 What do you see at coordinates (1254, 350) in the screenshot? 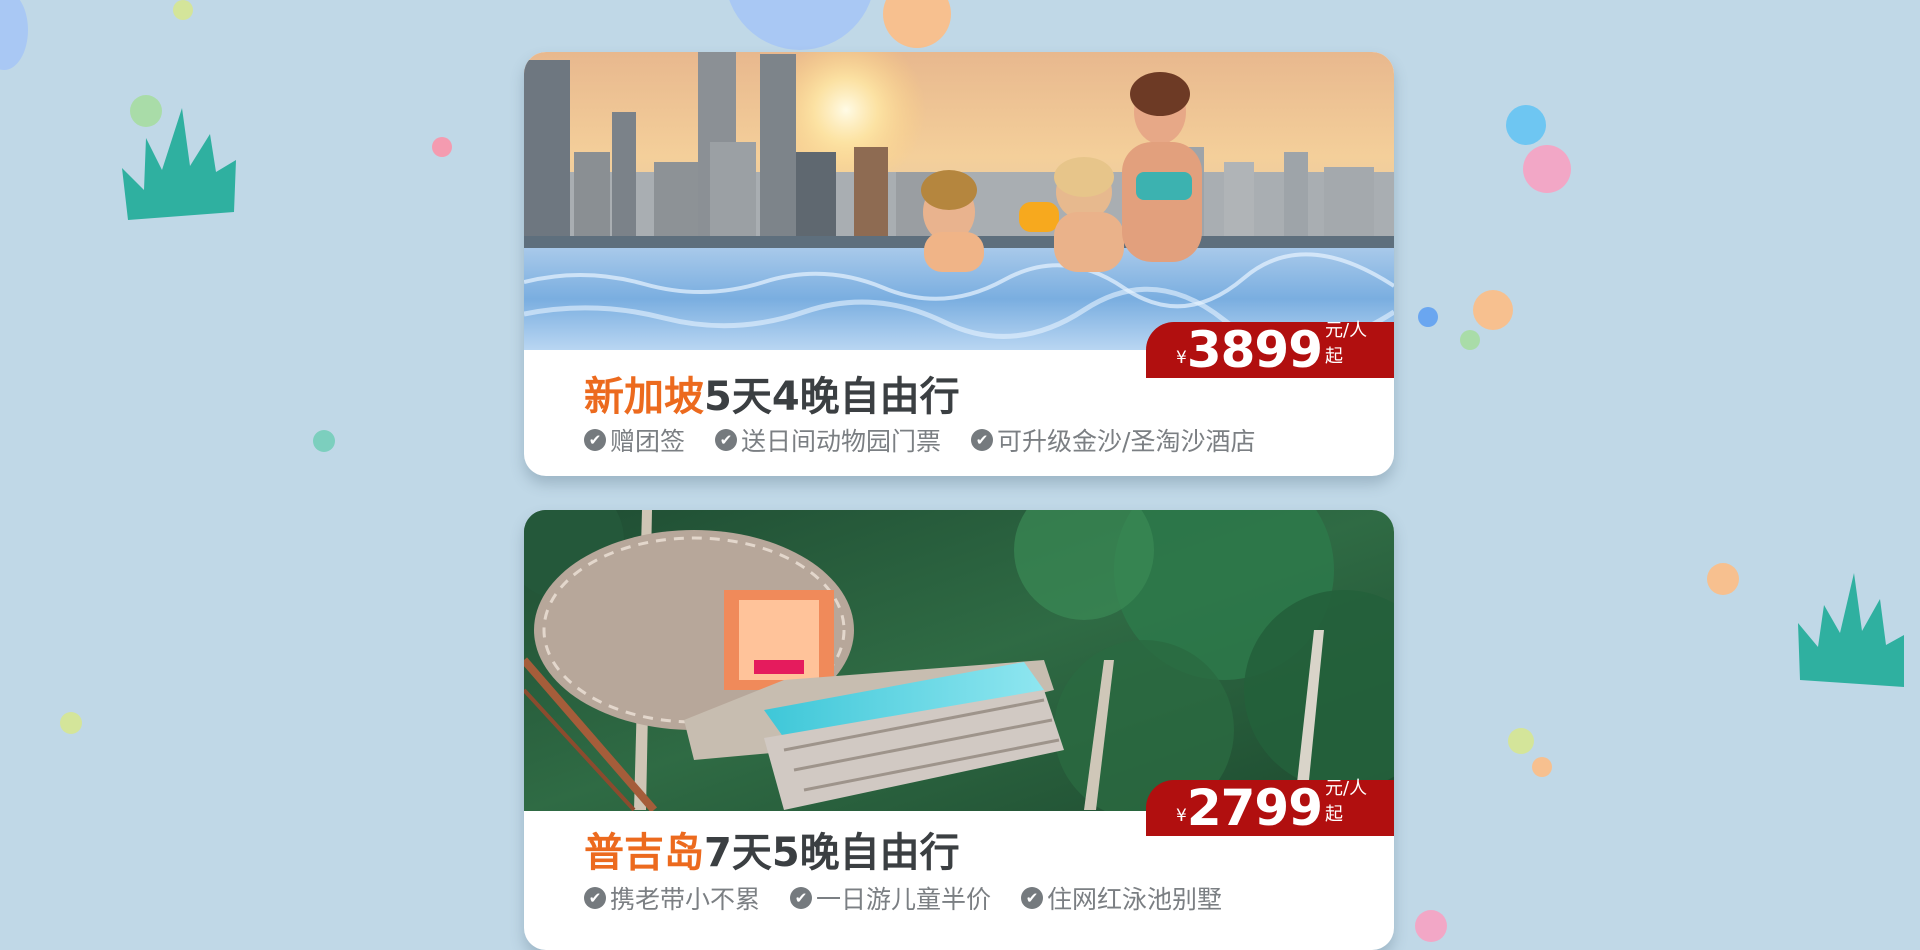
I see `price-value: 3899` at bounding box center [1254, 350].